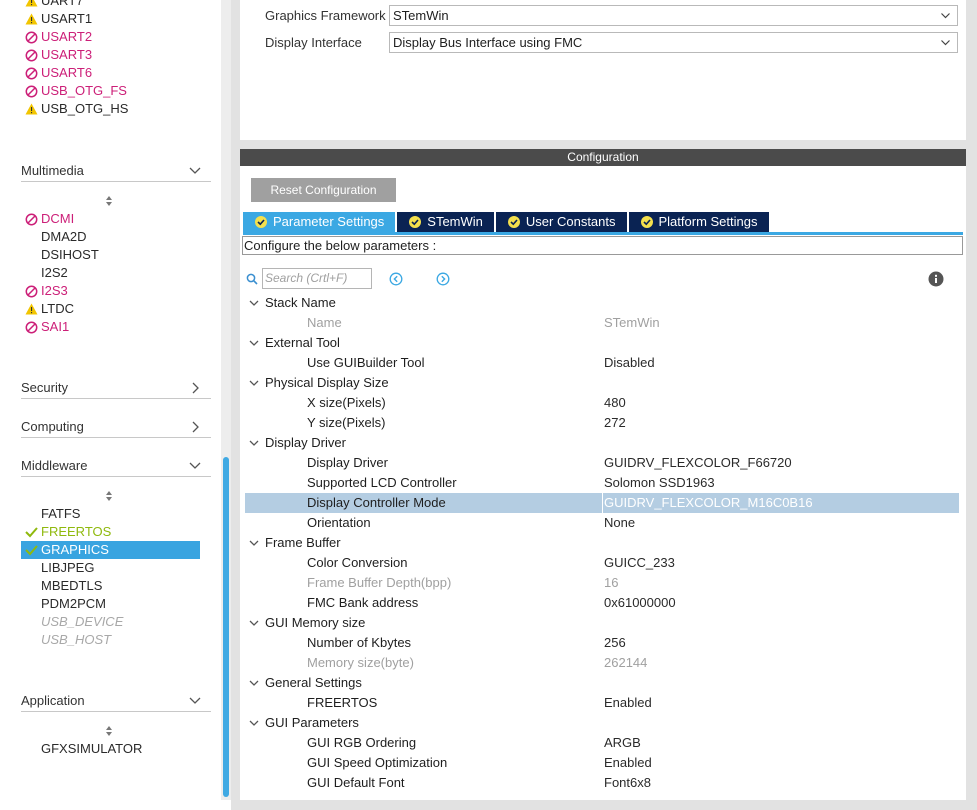 This screenshot has width=977, height=810. I want to click on sidebar-item-usart6: USART6, so click(56, 73).